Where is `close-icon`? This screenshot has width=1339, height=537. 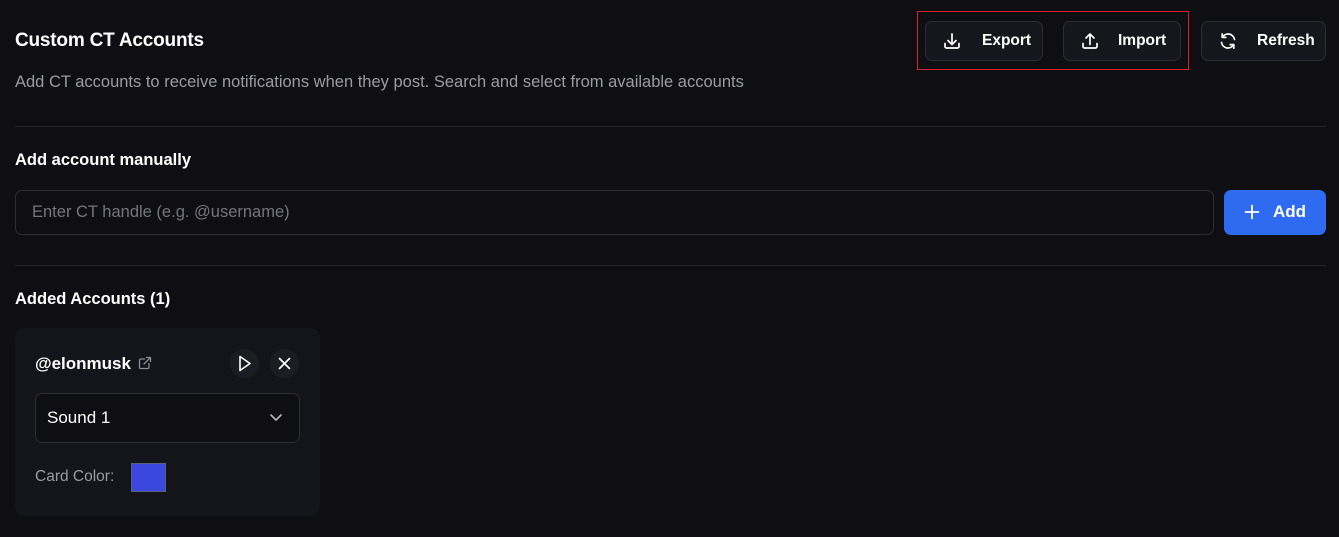
close-icon is located at coordinates (284, 363).